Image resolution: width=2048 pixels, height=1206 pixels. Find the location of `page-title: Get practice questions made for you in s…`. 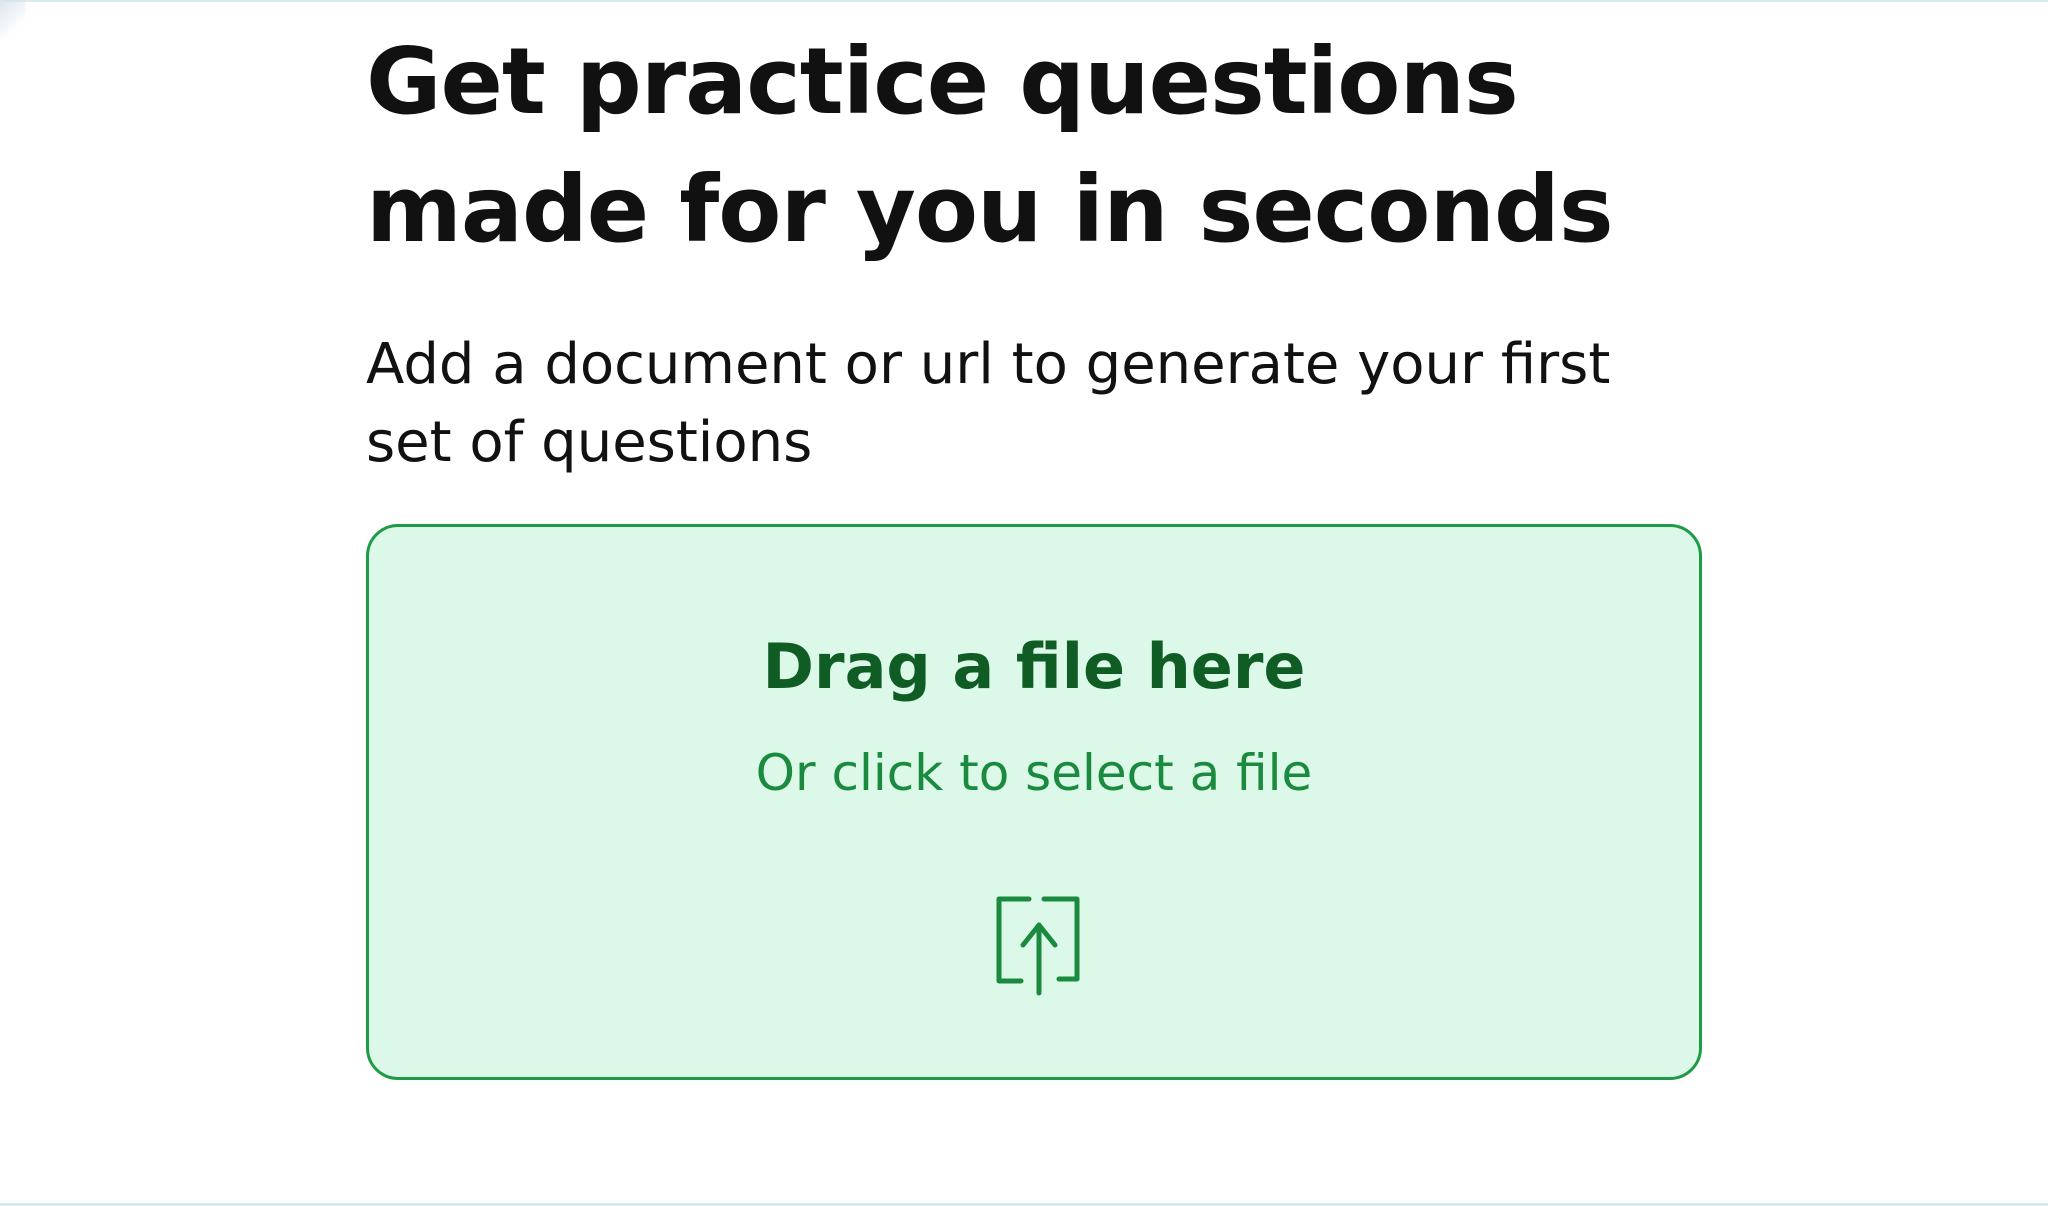

page-title: Get practice questions made for you in s… is located at coordinates (1036, 146).